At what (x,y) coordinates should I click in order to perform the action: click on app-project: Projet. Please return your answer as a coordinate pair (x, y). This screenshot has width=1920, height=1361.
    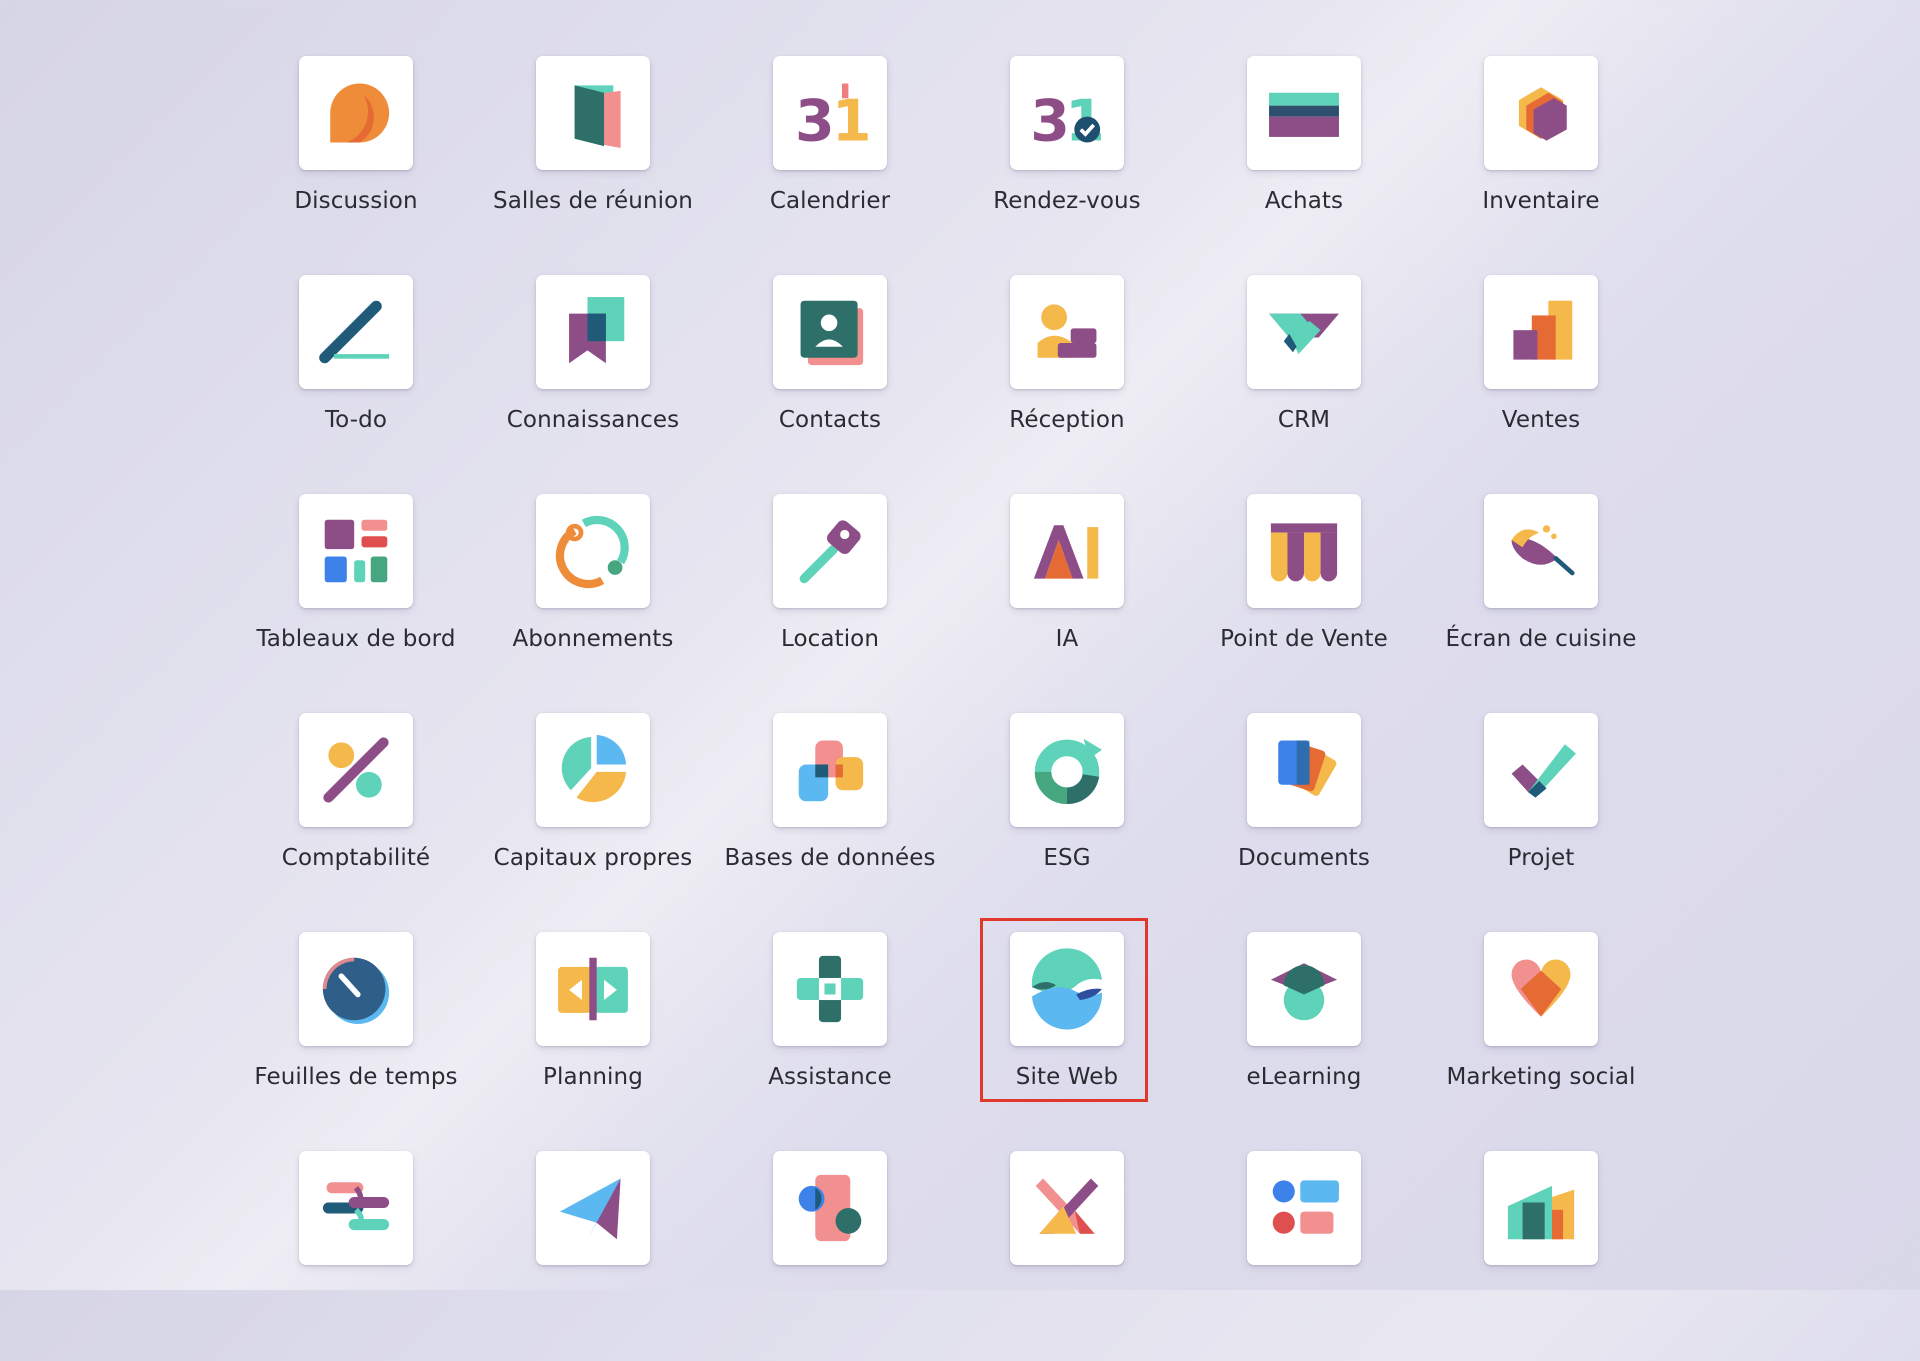
    Looking at the image, I should click on (1541, 818).